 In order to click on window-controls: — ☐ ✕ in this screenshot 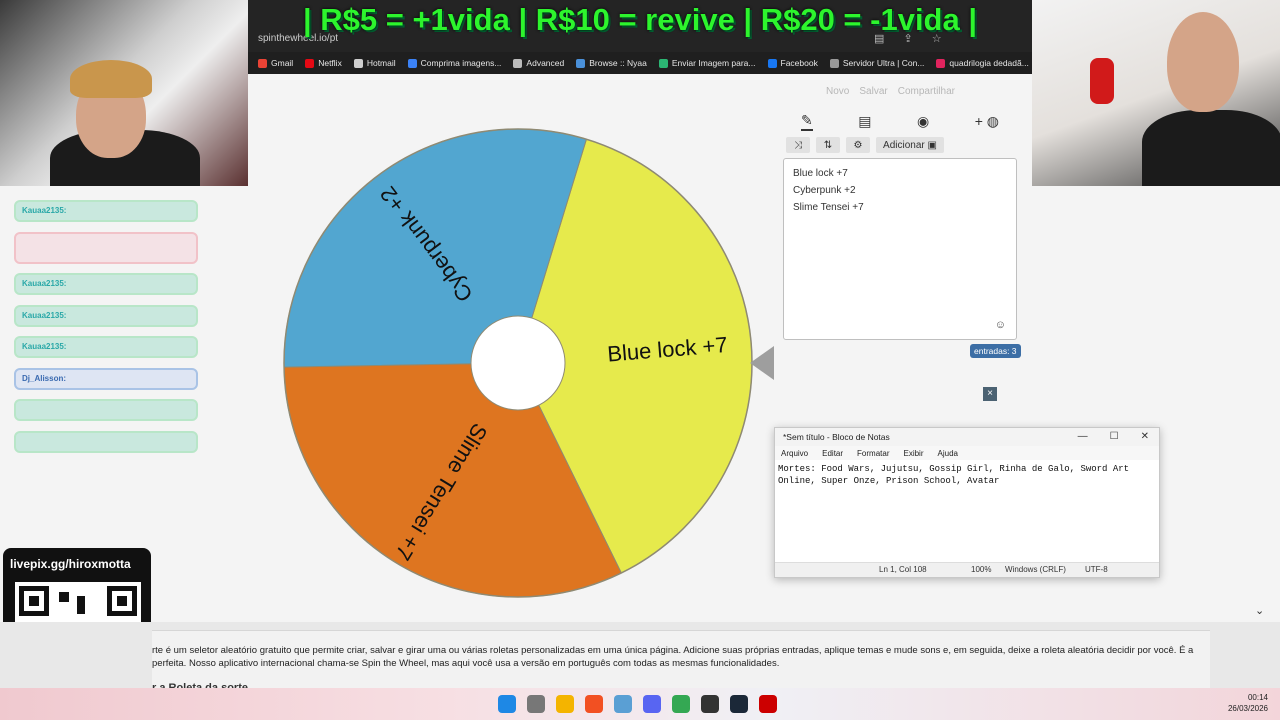, I will do `click(1113, 436)`.